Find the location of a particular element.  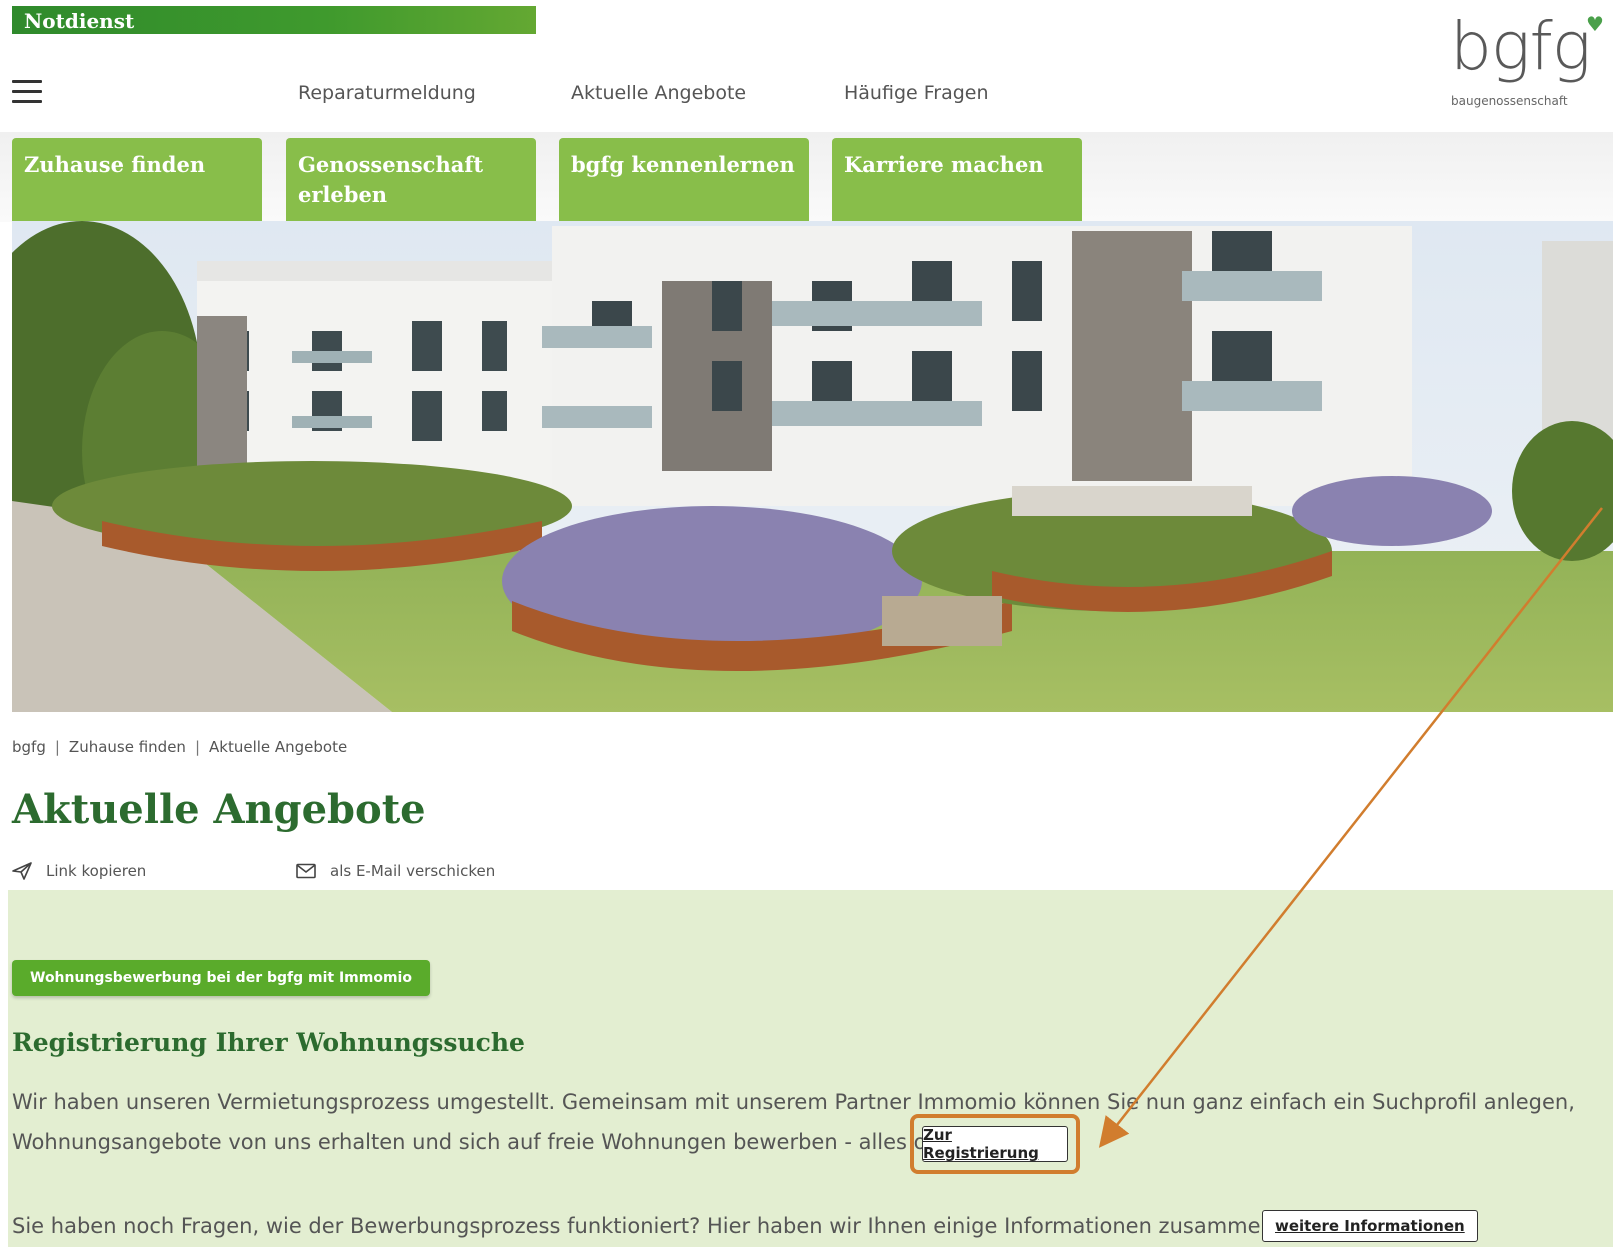

email-share: als E-Mail verschicken is located at coordinates (395, 871).